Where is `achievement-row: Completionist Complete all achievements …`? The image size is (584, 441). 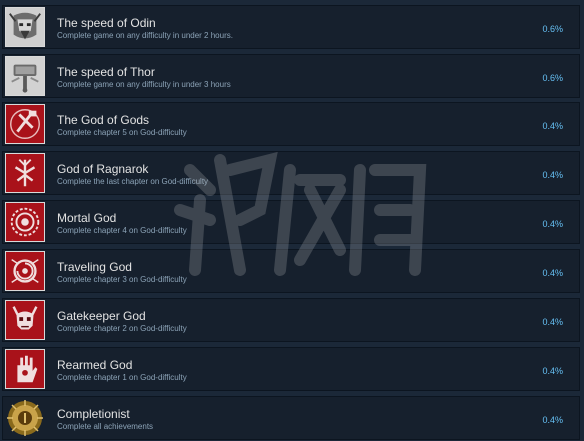 achievement-row: Completionist Complete all achievements … is located at coordinates (291, 418).